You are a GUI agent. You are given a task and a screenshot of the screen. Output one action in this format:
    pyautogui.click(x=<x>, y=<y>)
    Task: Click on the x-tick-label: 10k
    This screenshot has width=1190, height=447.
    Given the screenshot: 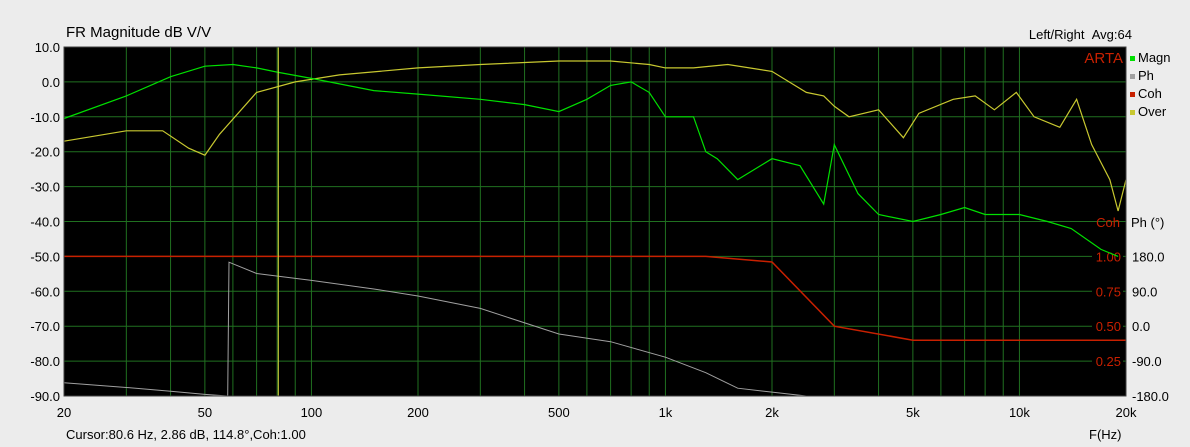 What is the action you would take?
    pyautogui.click(x=1019, y=412)
    